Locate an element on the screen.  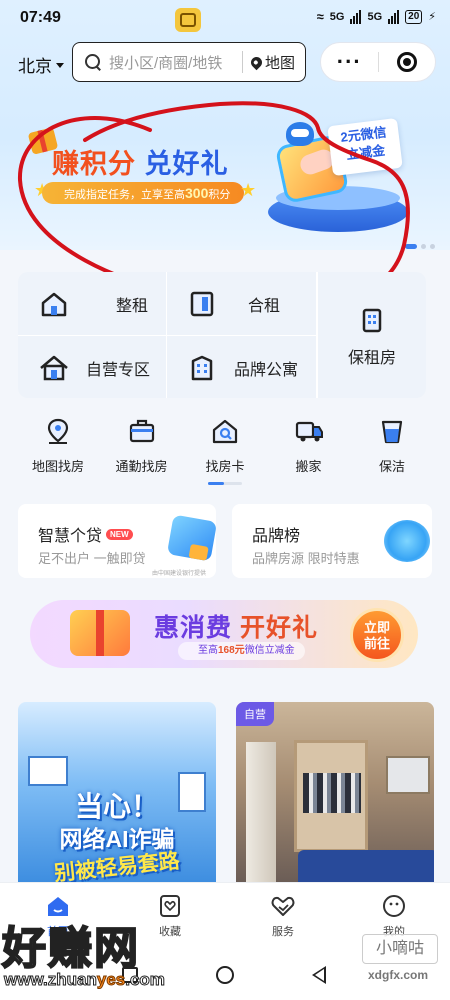
promo-card-loan: 智慧个贷 NEW 足不出户 一触即贷 由中国建设银行提供 is located at coordinates (118, 541).